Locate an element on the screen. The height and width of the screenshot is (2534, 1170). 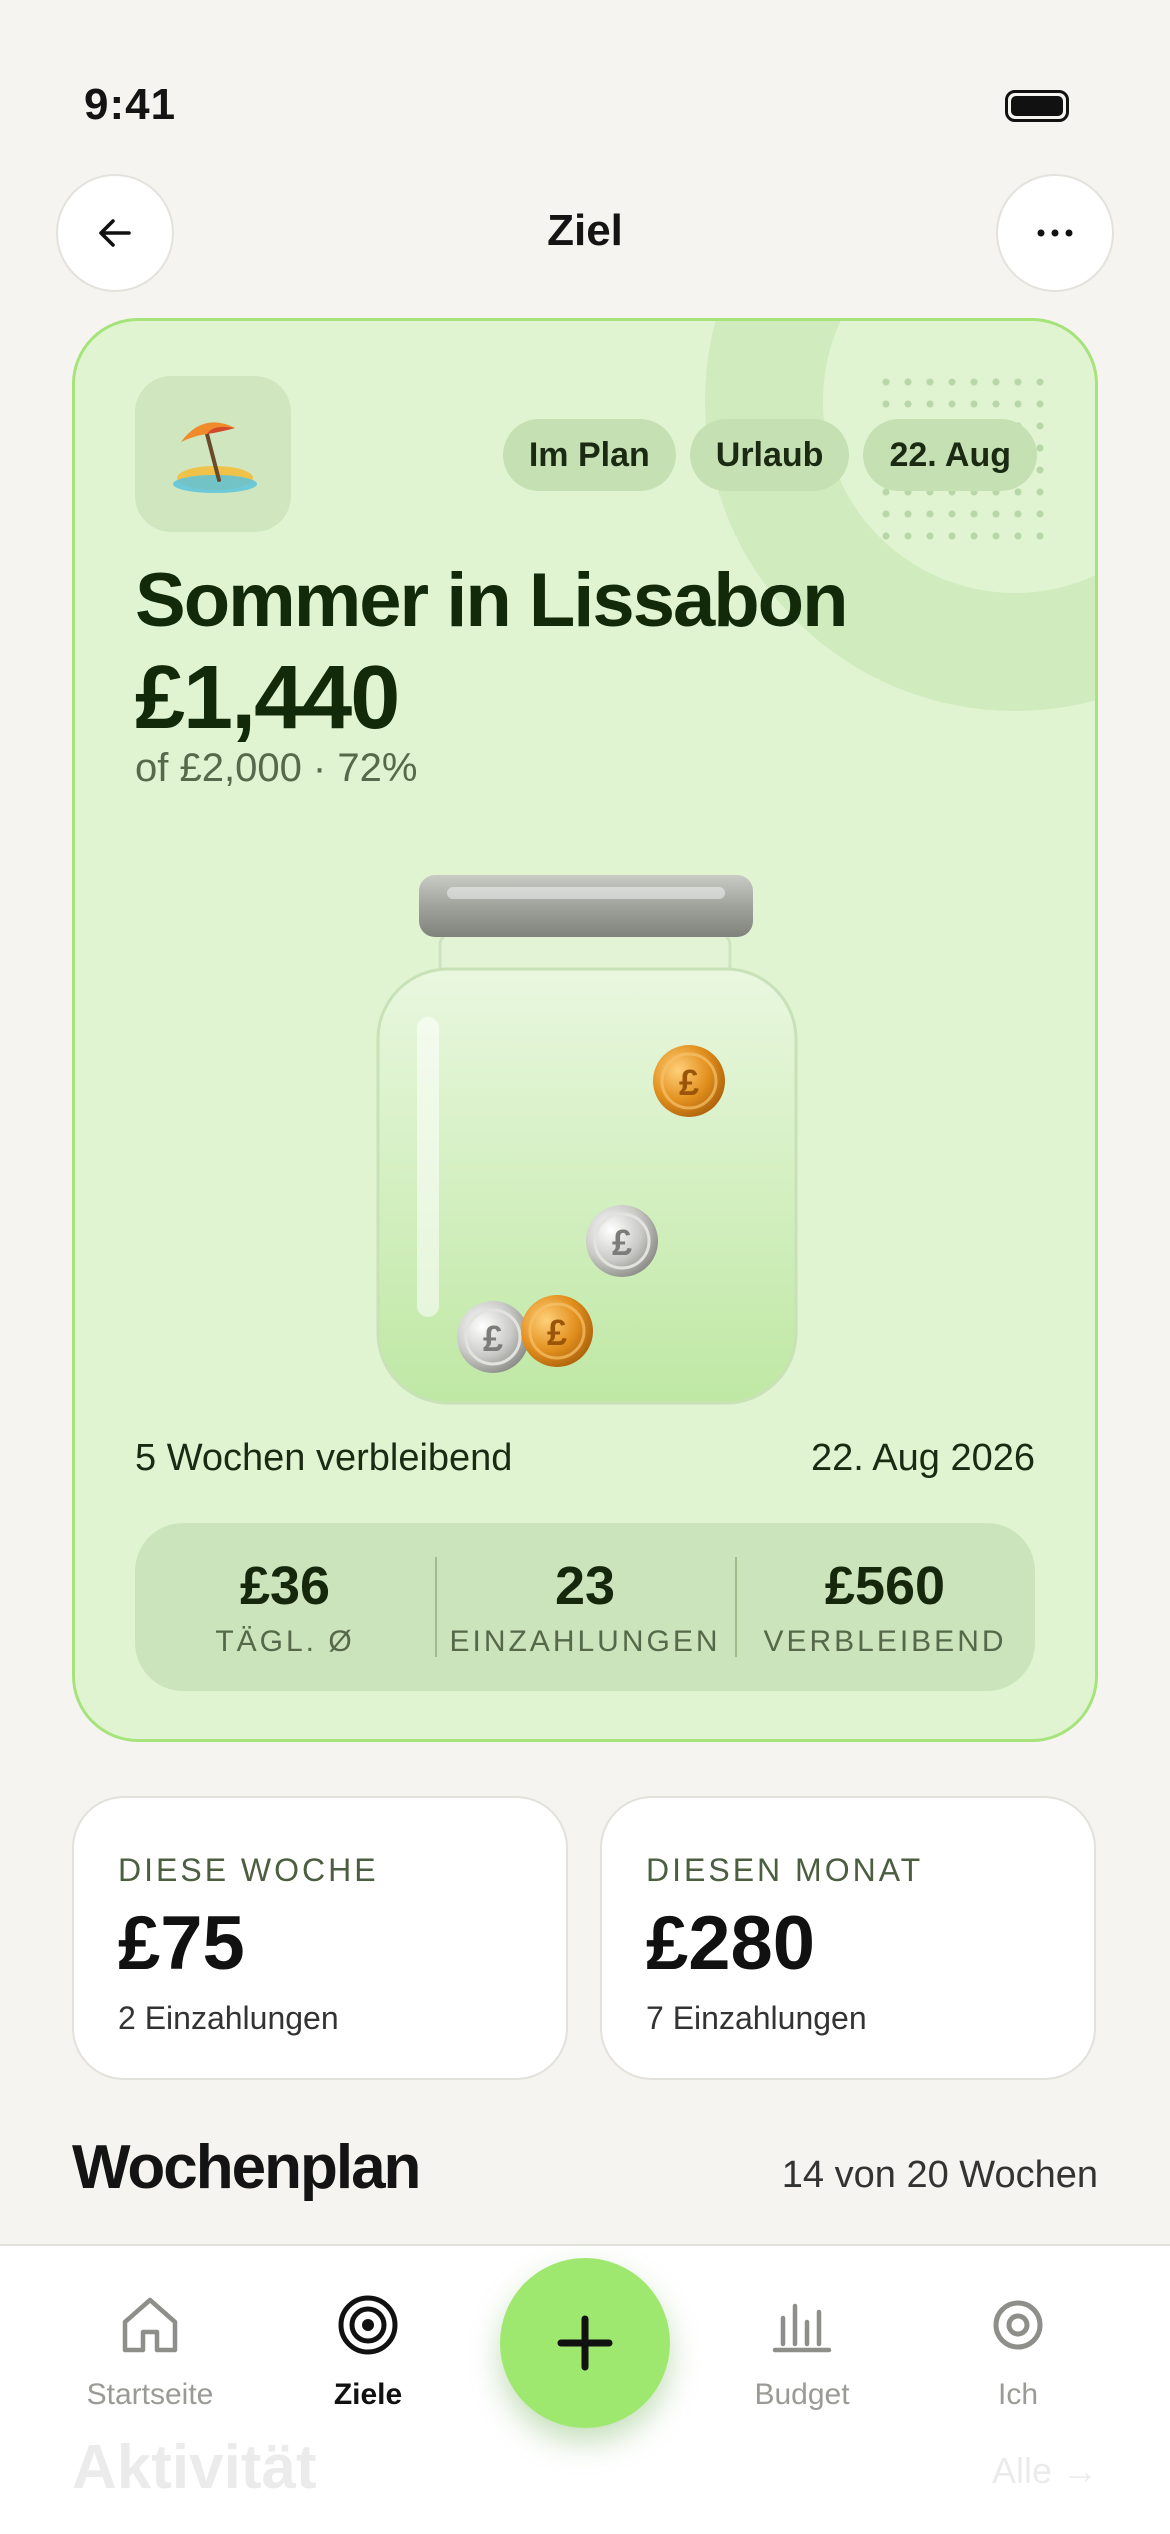
summary-label: DIESEN MONAT is located at coordinates (785, 1870).